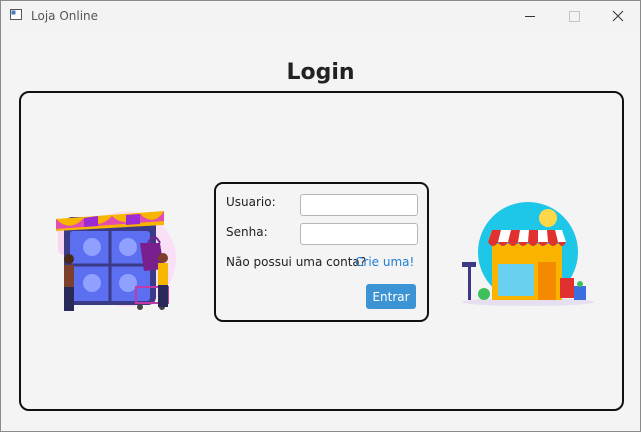  Describe the element at coordinates (65, 16) in the screenshot. I see `window-title: Loja Online` at that location.